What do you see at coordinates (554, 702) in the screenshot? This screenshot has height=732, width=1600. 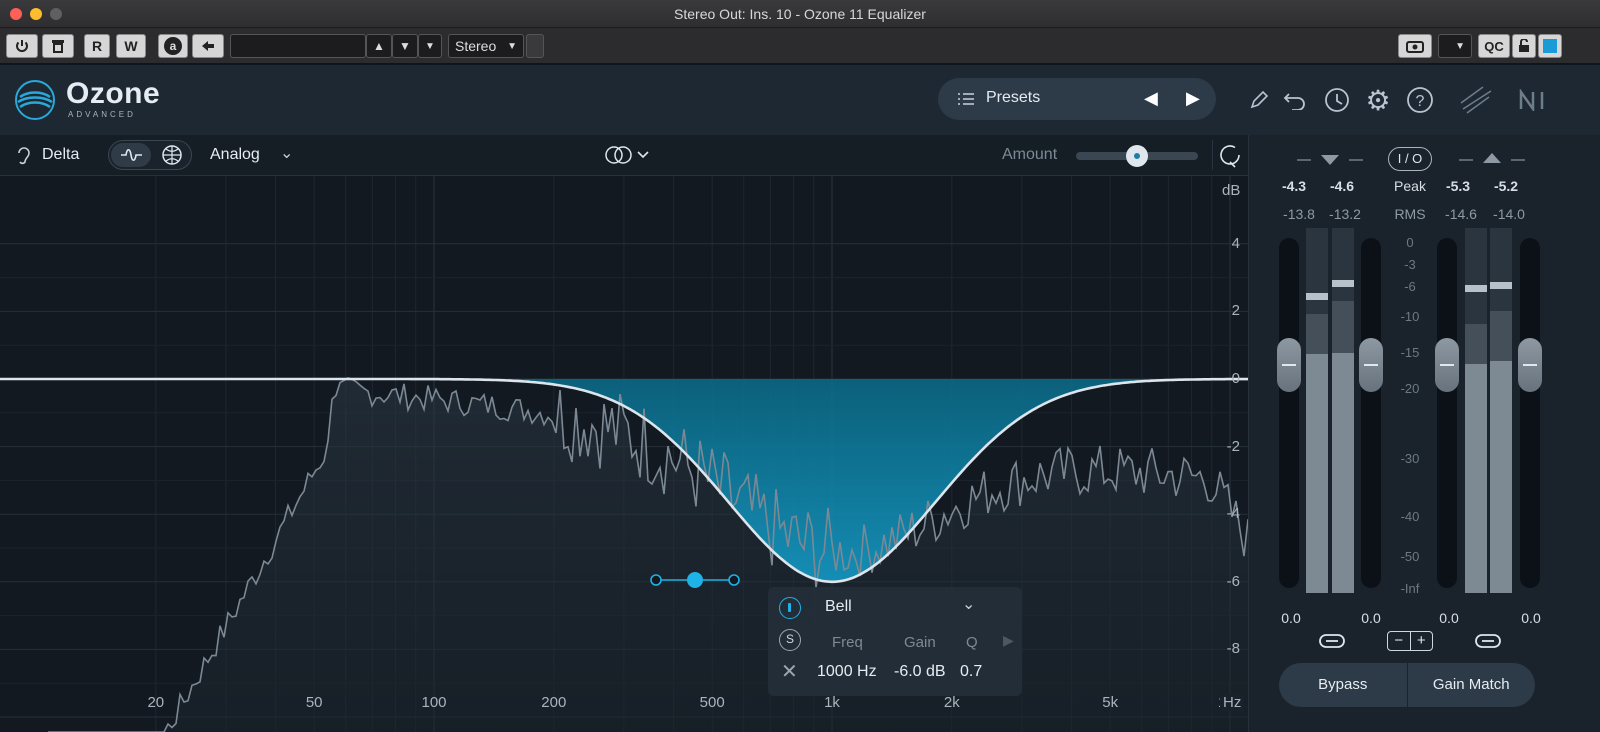 I see `freq-tick-label: 200` at bounding box center [554, 702].